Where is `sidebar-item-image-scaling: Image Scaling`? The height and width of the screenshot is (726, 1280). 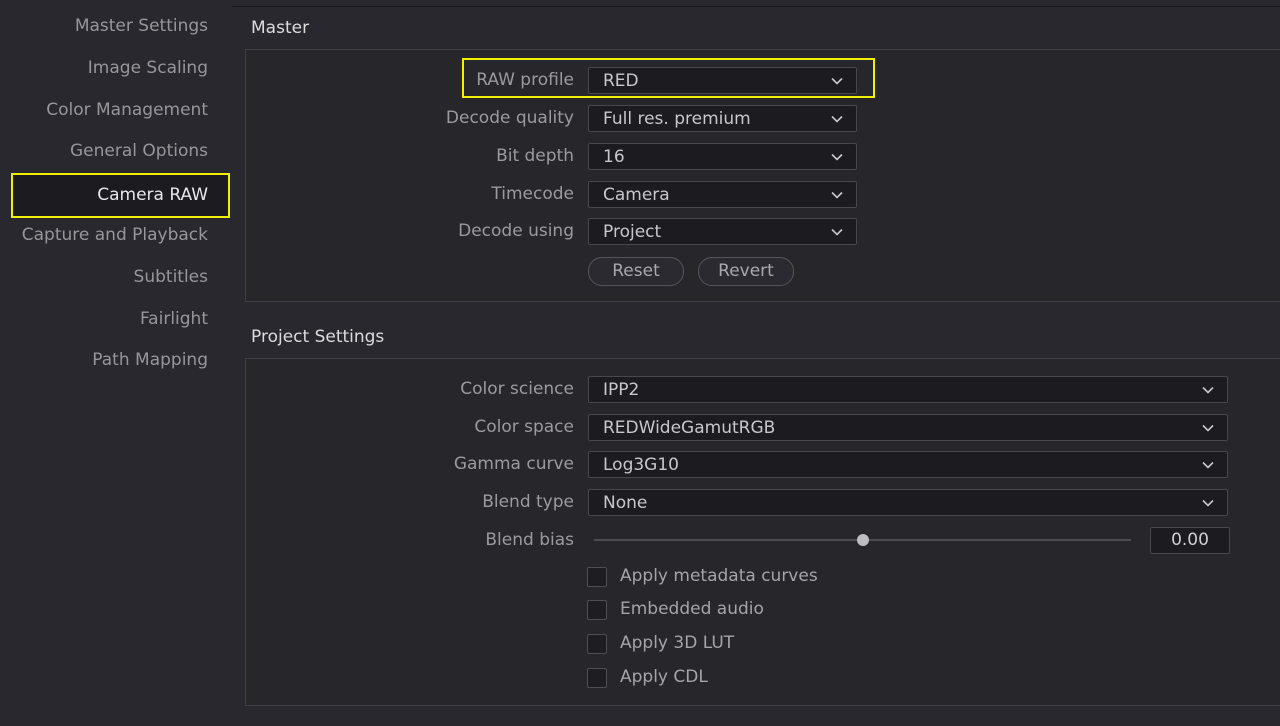 sidebar-item-image-scaling: Image Scaling is located at coordinates (148, 68).